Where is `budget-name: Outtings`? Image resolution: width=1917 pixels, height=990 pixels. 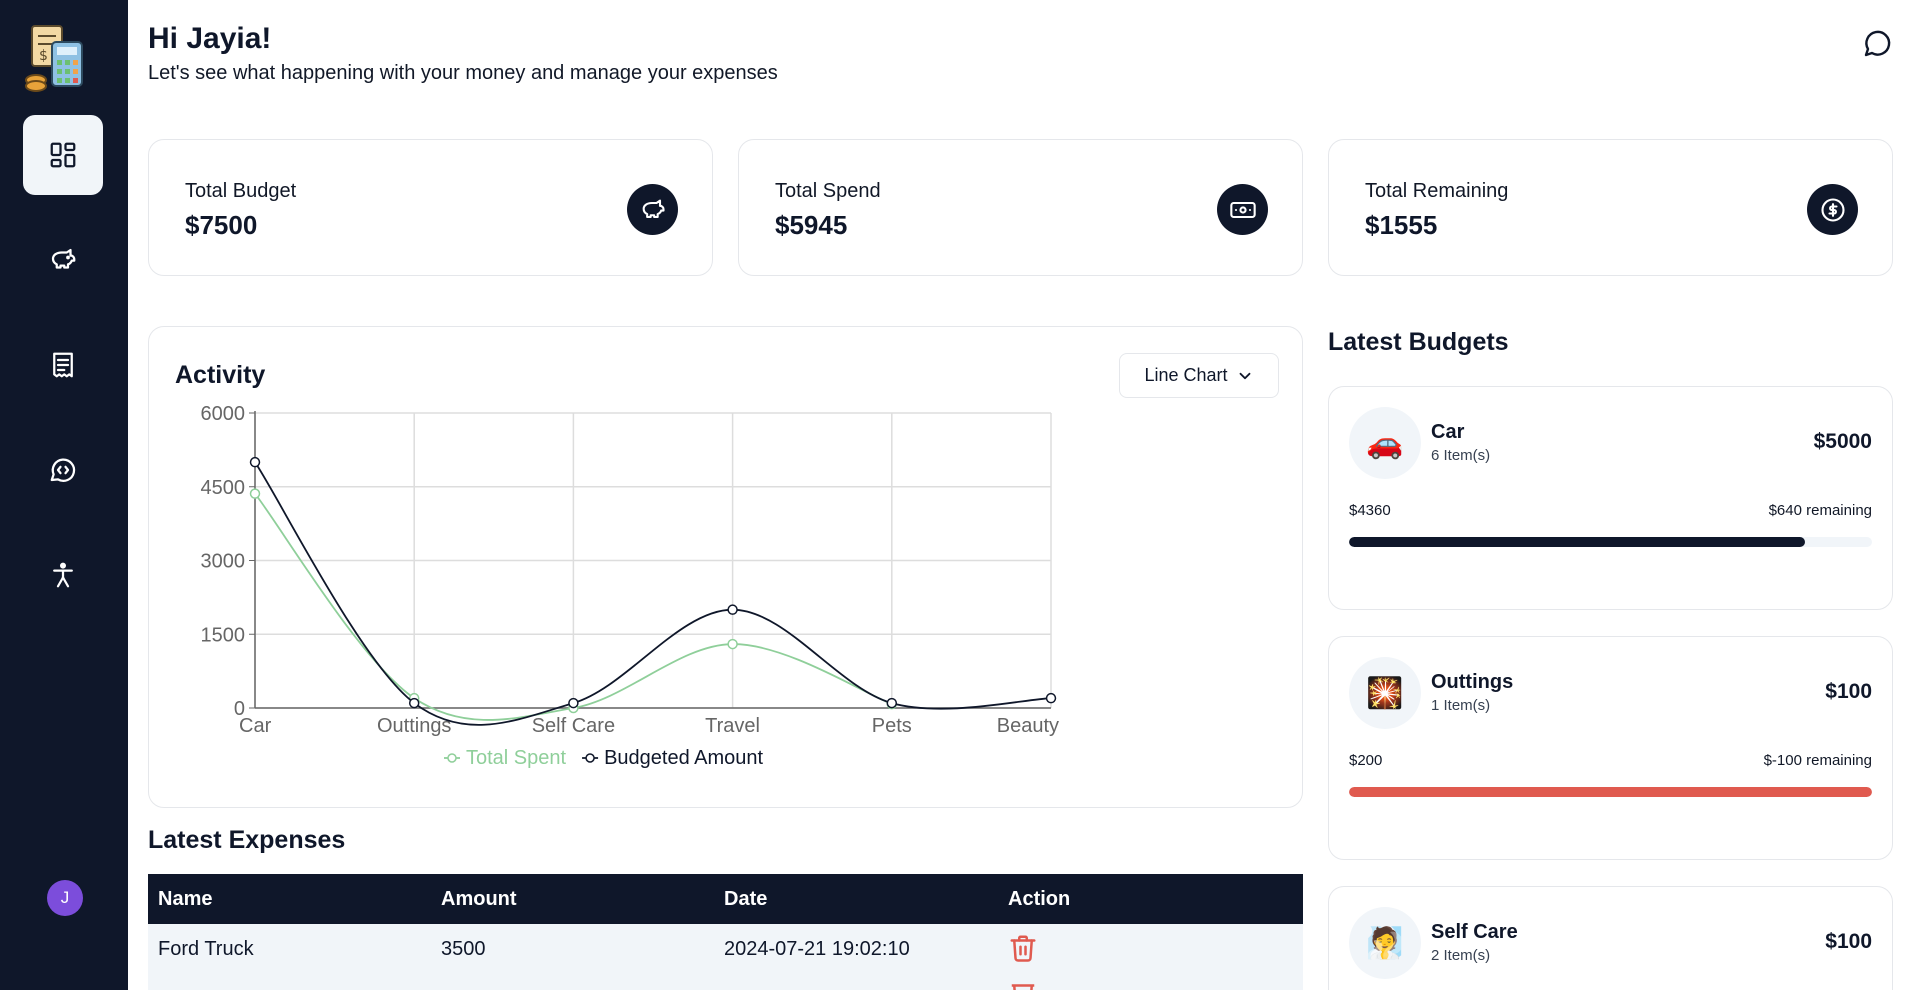
budget-name: Outtings is located at coordinates (1472, 682).